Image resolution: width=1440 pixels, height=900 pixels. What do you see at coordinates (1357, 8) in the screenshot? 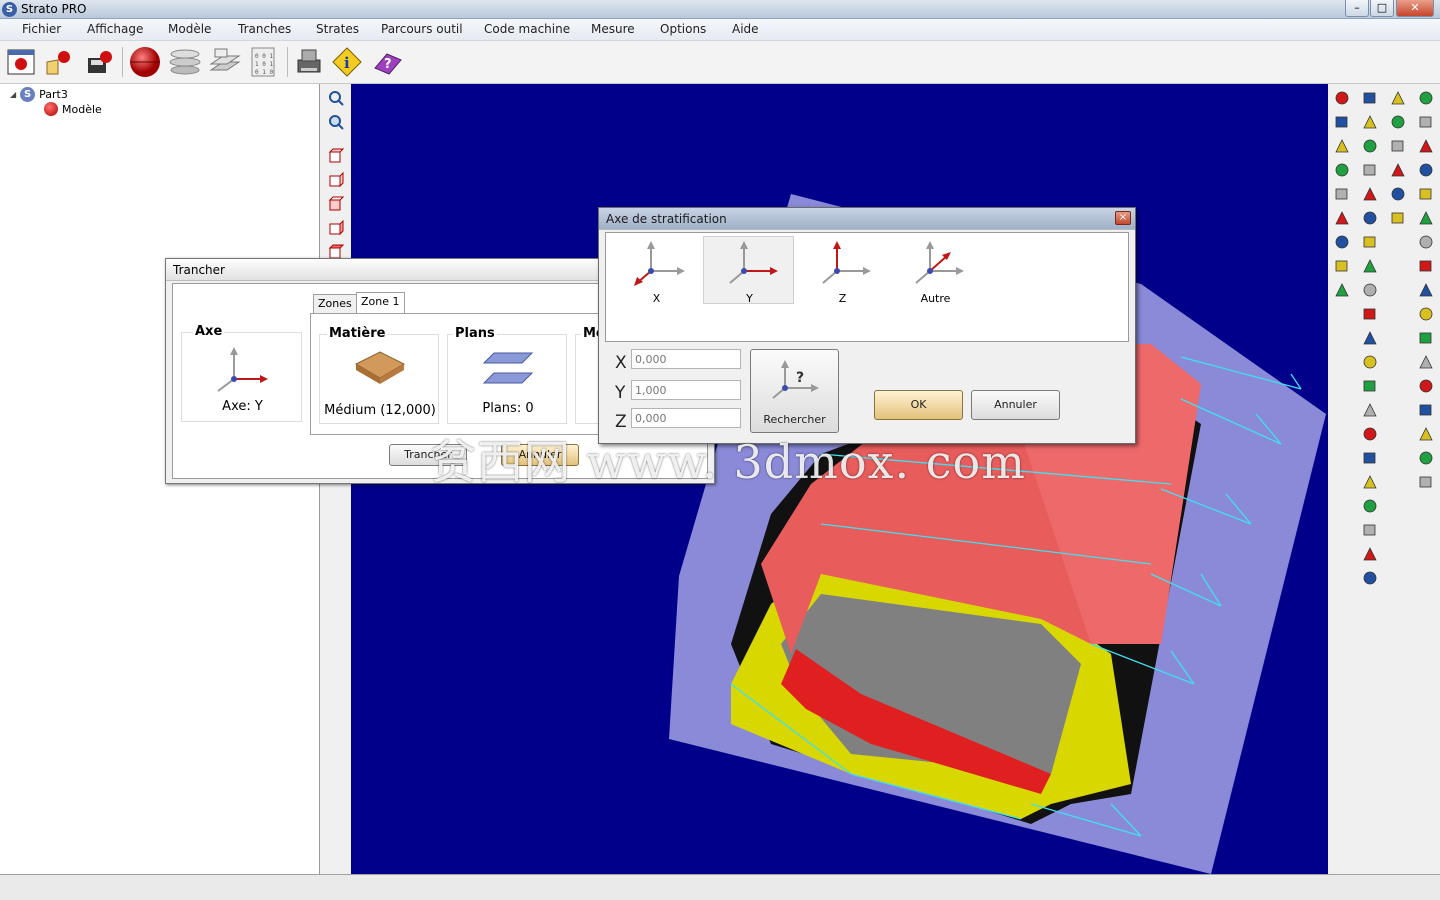
I see `minimize-button: –` at bounding box center [1357, 8].